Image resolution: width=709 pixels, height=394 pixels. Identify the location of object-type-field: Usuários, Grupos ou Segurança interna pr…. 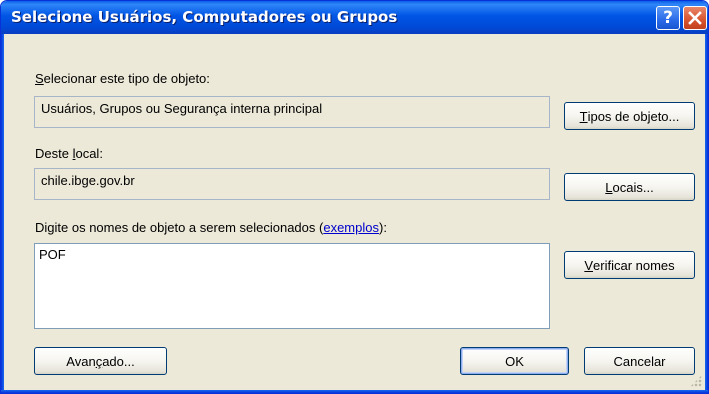
(292, 112).